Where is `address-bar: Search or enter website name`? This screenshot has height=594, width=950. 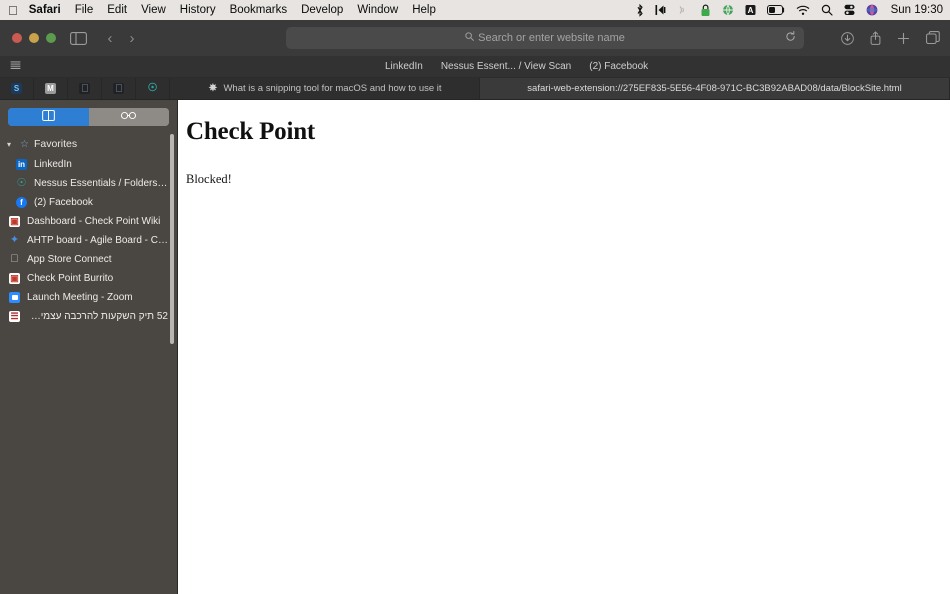
address-bar: Search or enter website name is located at coordinates (545, 38).